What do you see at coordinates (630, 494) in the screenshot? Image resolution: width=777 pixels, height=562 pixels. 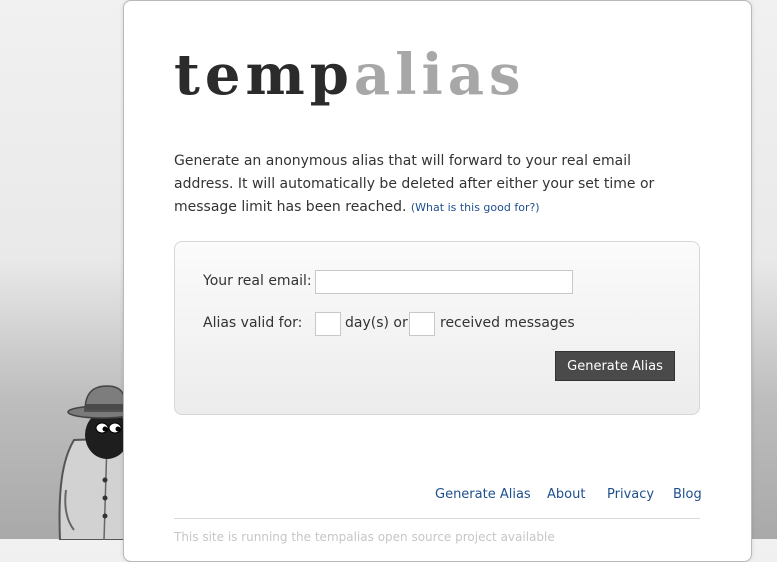 I see `nav-privacy: Privacy` at bounding box center [630, 494].